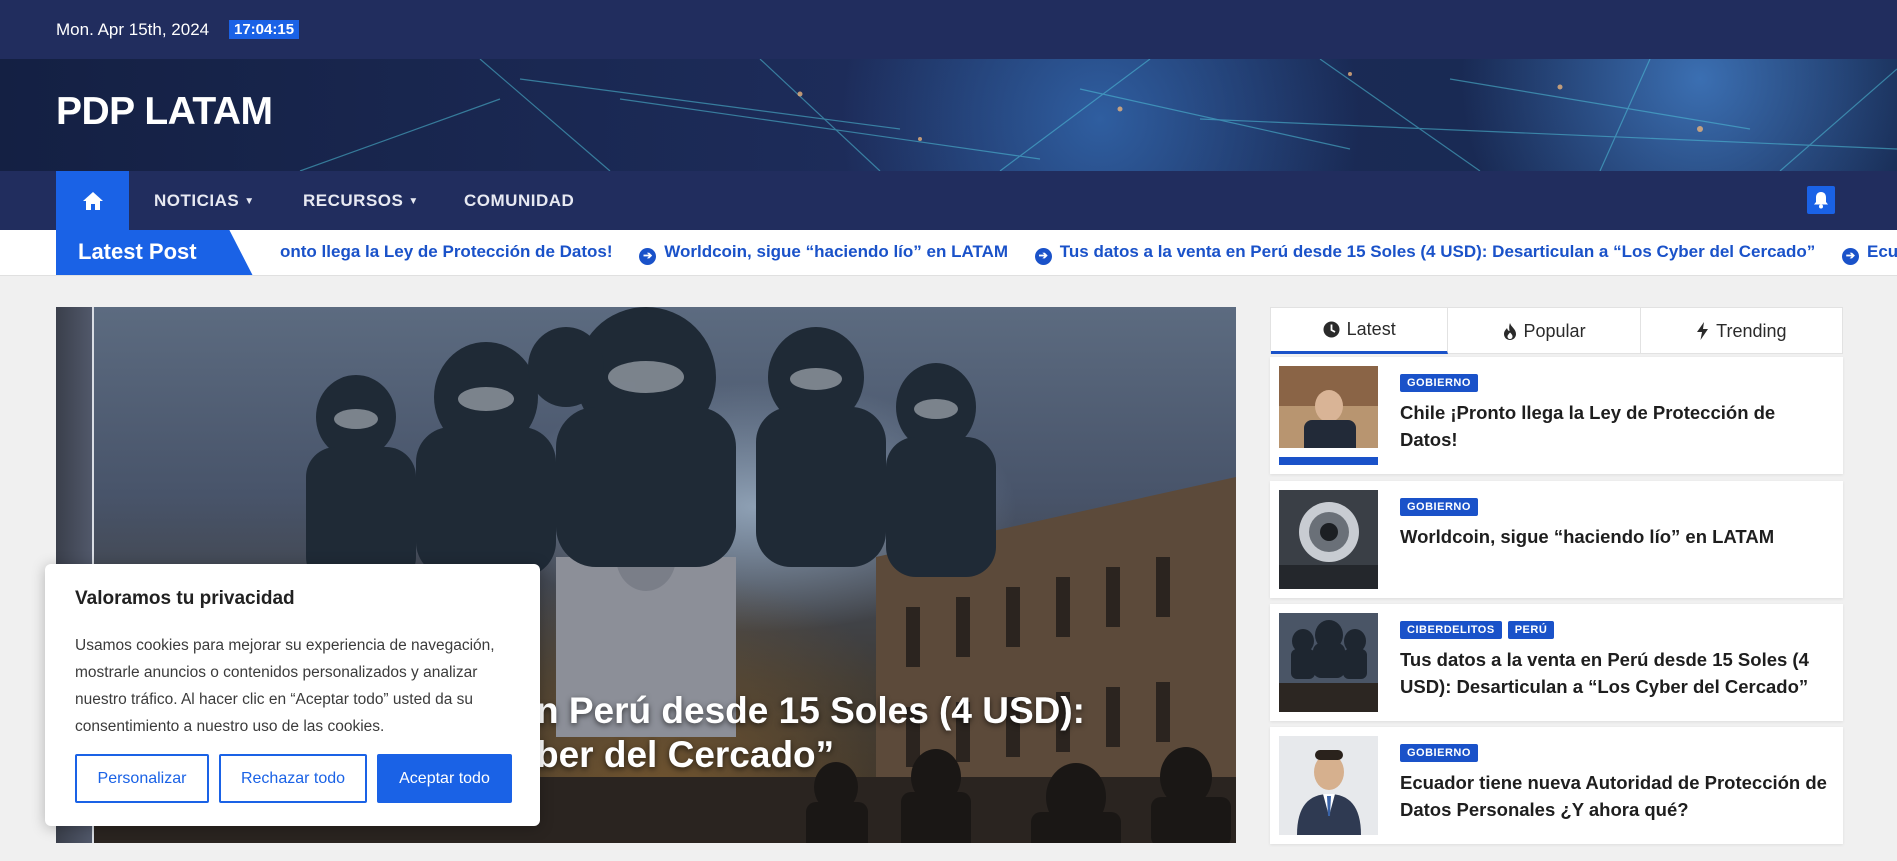 The height and width of the screenshot is (861, 1897). I want to click on bell-icon, so click(1821, 200).